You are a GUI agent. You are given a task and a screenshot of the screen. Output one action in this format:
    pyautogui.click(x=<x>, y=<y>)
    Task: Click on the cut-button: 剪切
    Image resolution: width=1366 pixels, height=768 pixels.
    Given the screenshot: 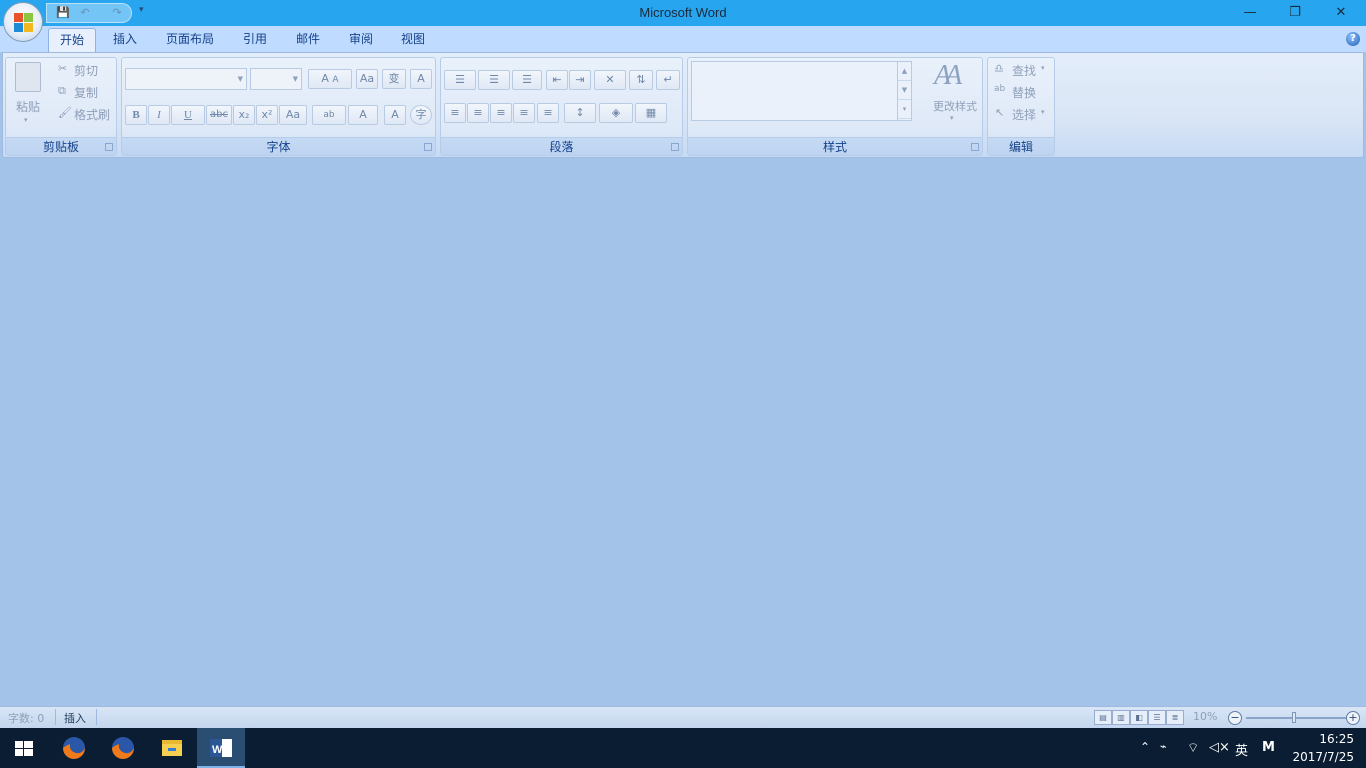 What is the action you would take?
    pyautogui.click(x=86, y=70)
    